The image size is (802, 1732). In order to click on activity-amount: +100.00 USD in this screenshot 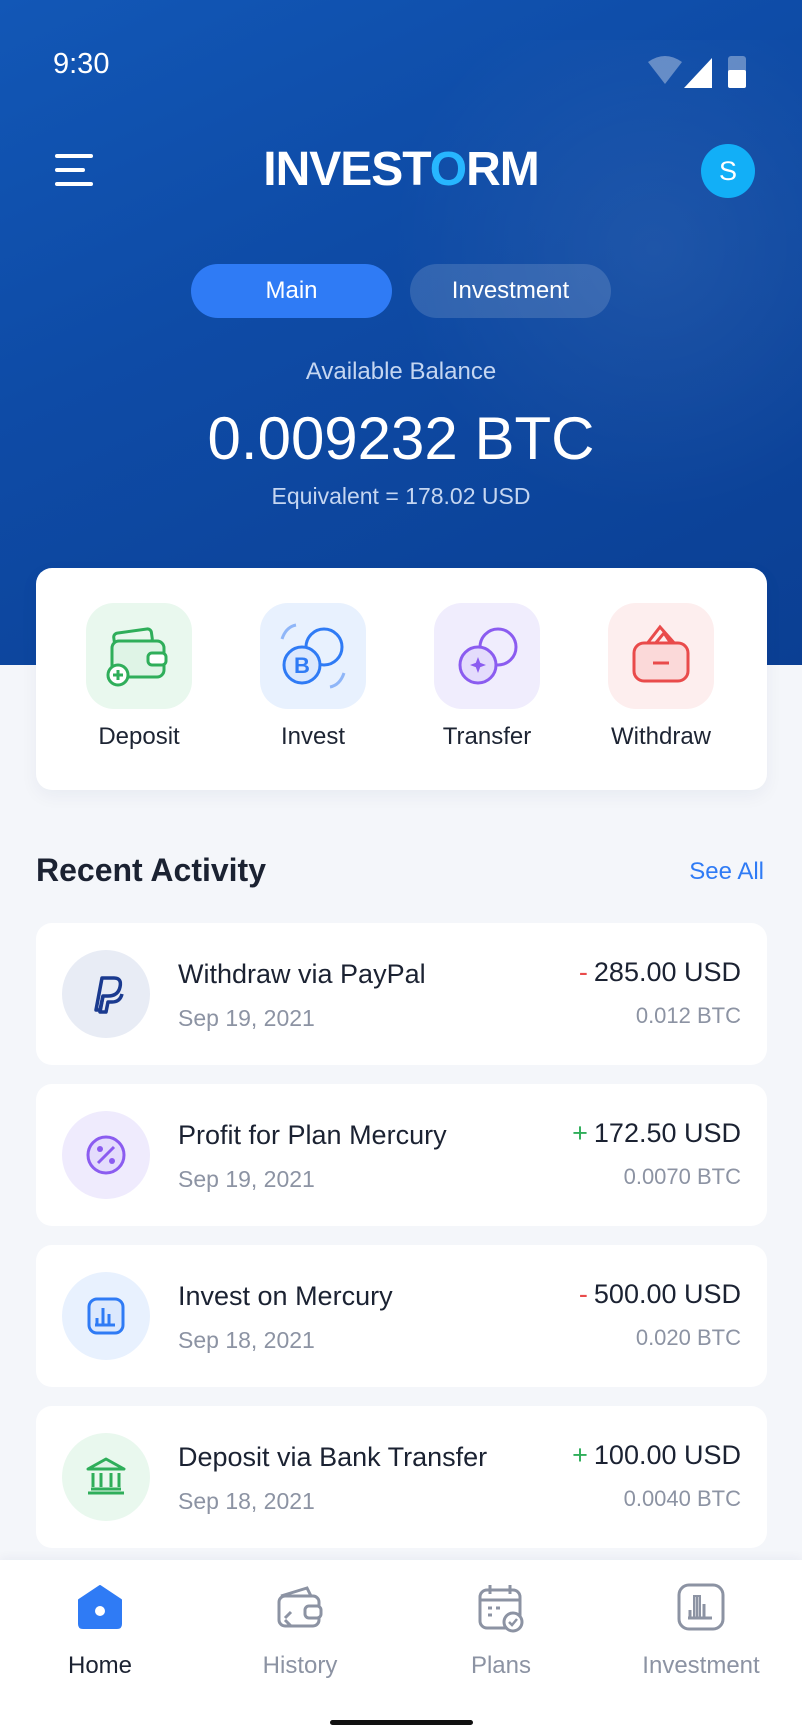, I will do `click(656, 1455)`.